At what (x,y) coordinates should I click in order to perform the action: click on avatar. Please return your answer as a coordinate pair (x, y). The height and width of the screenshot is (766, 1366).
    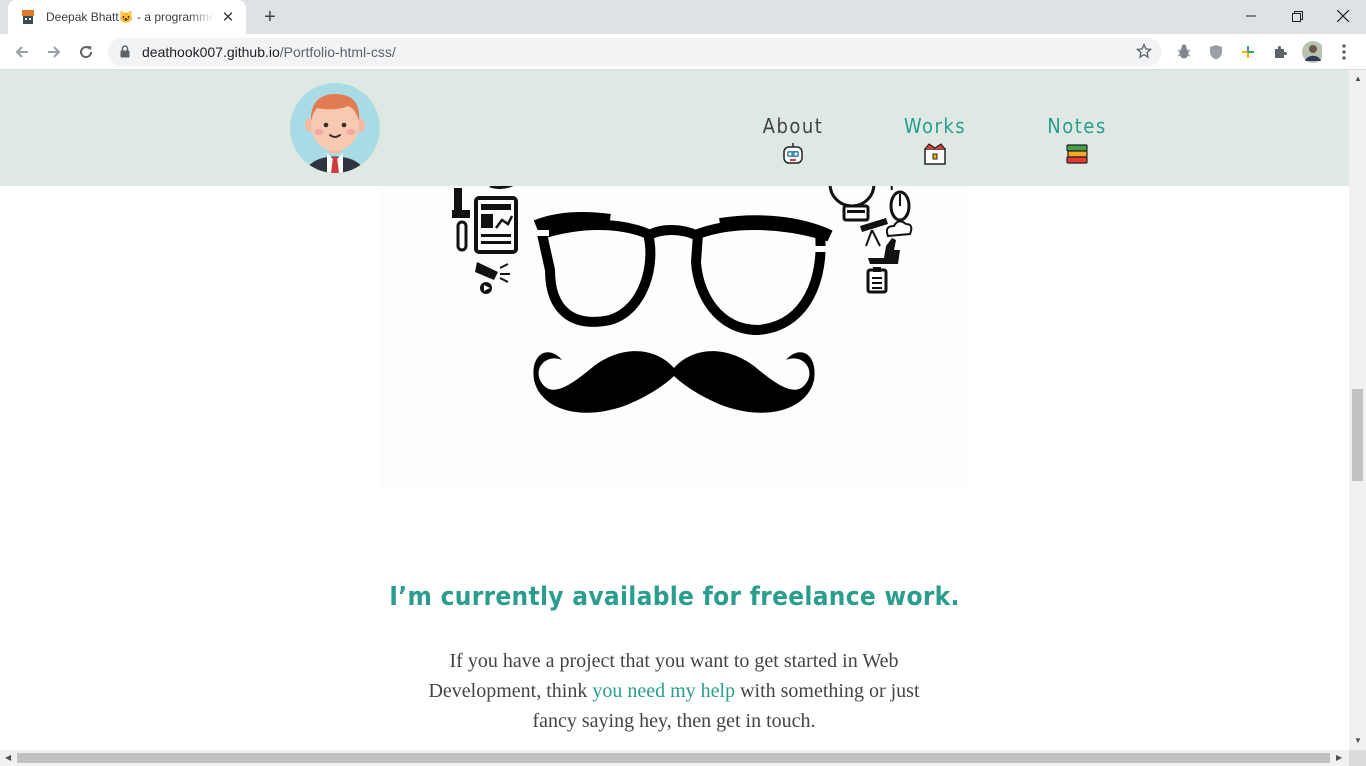
    Looking at the image, I should click on (335, 128).